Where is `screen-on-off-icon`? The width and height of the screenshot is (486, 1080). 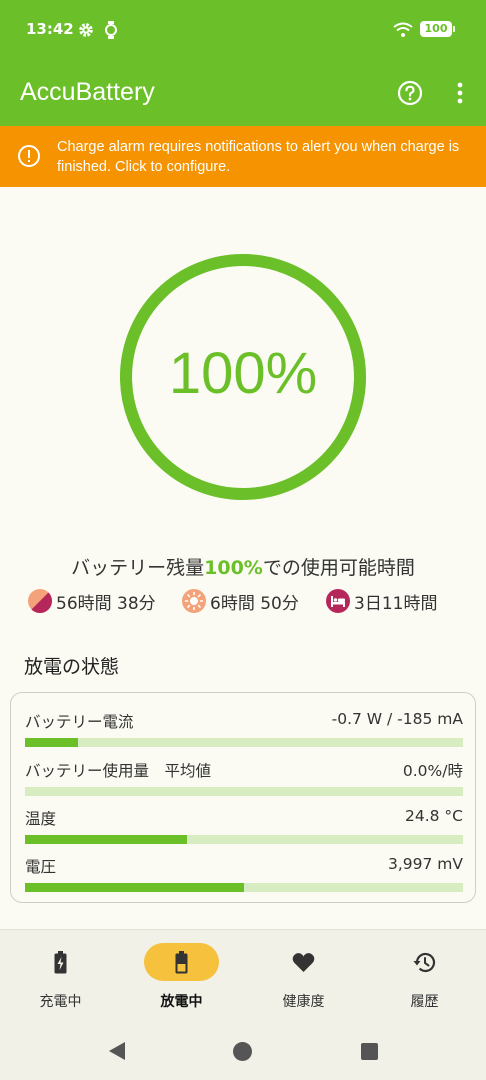
screen-on-off-icon is located at coordinates (40, 601).